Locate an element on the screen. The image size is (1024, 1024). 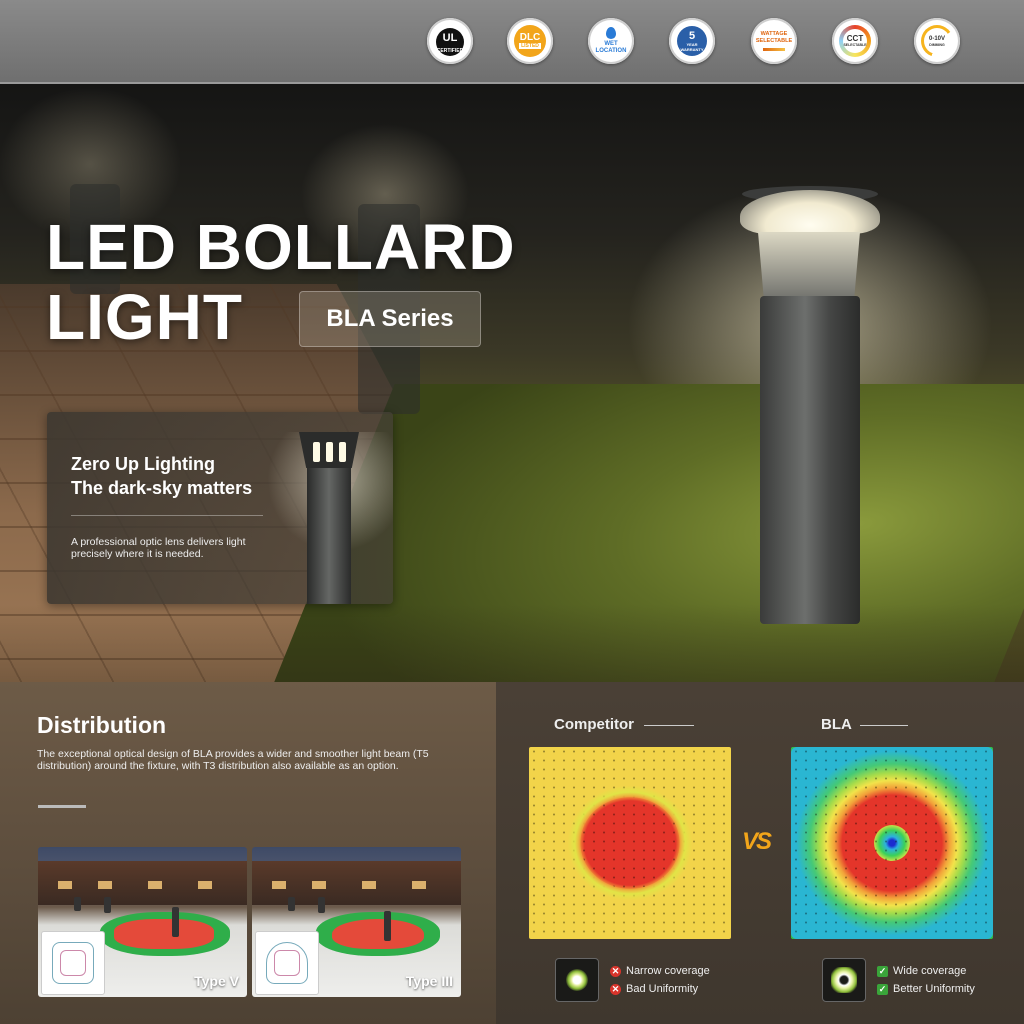
ground-shade is located at coordinates (512, 643).